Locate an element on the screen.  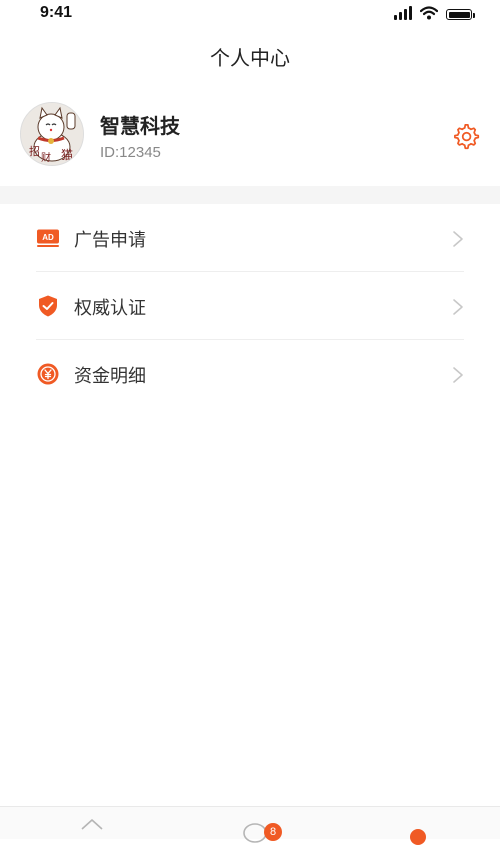
wifi-icon is located at coordinates (429, 13).